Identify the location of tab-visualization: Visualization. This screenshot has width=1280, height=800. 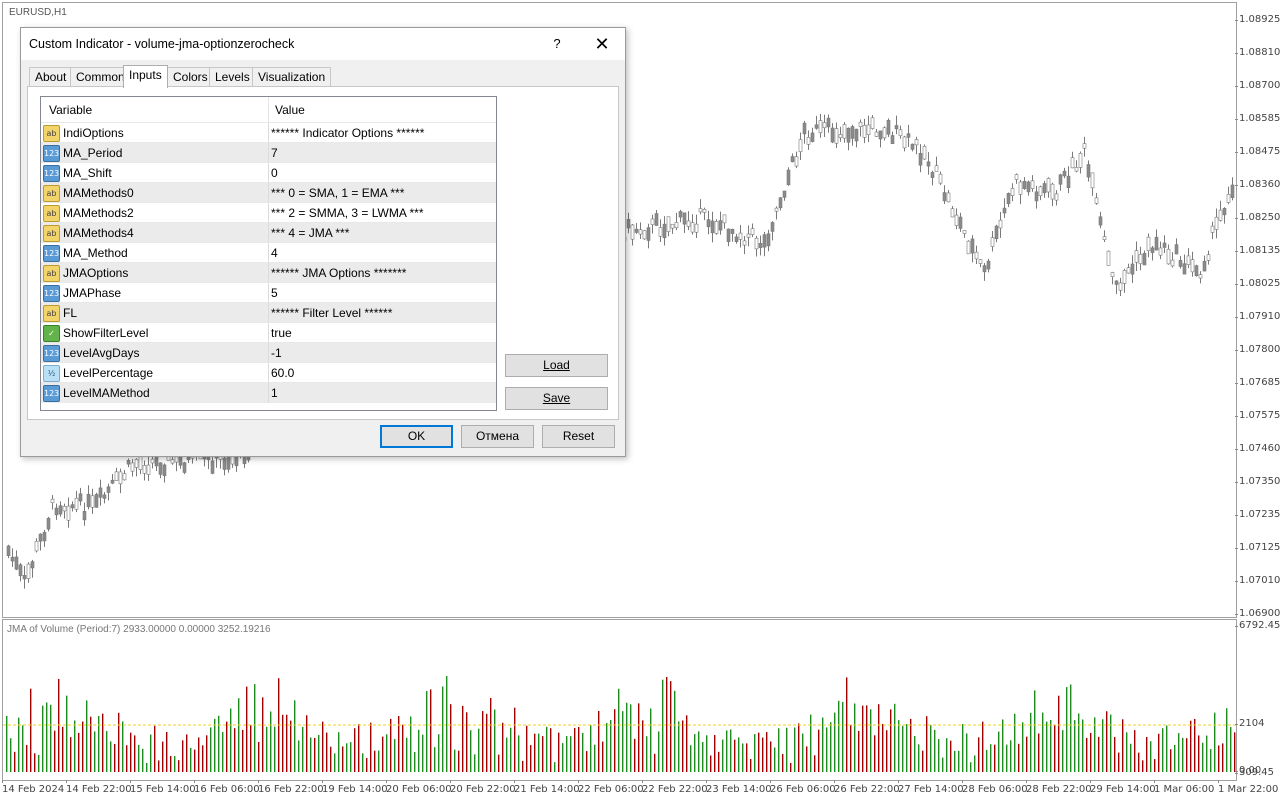
(292, 77).